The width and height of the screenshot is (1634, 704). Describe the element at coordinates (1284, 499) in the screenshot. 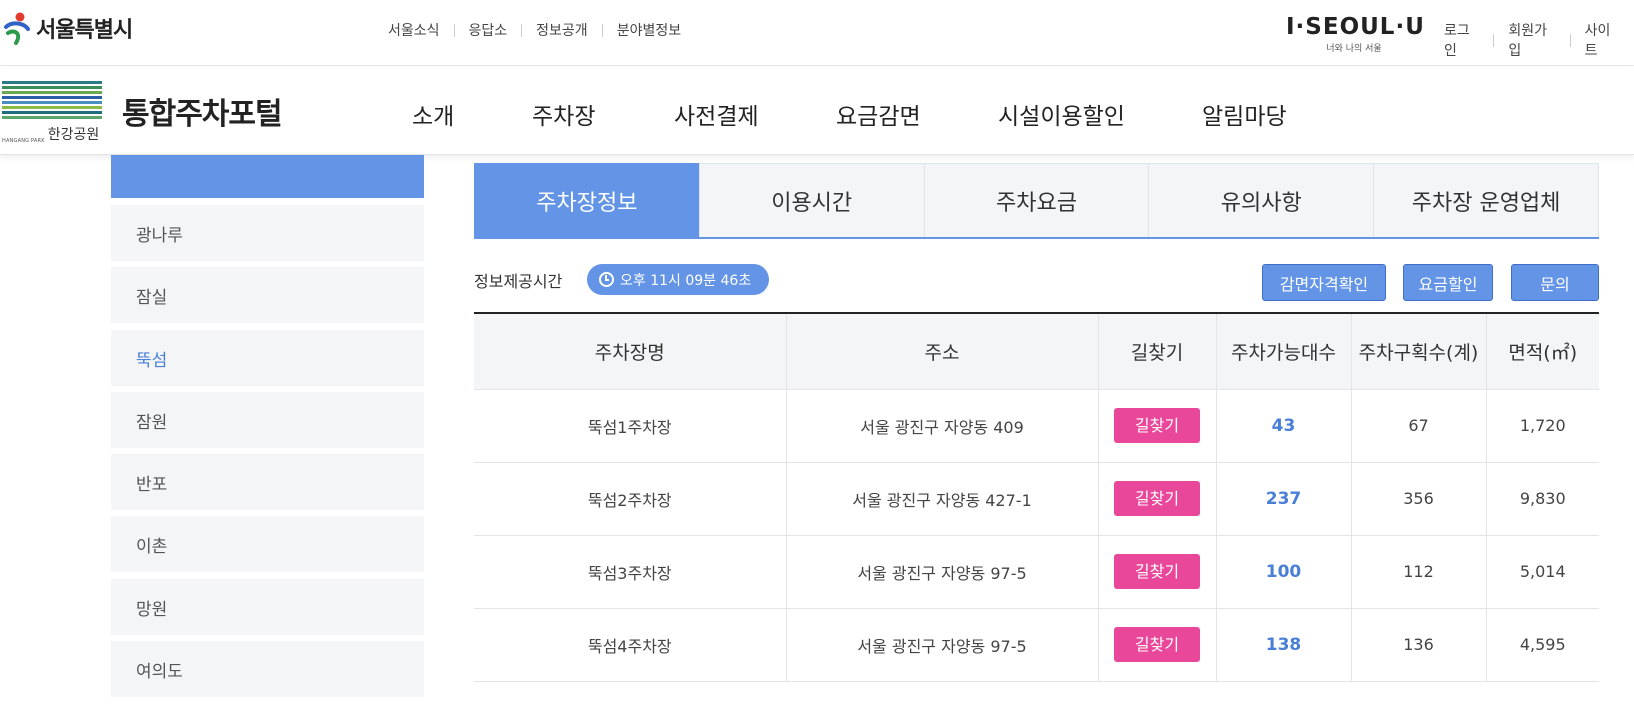

I see `cell-available: 237` at that location.